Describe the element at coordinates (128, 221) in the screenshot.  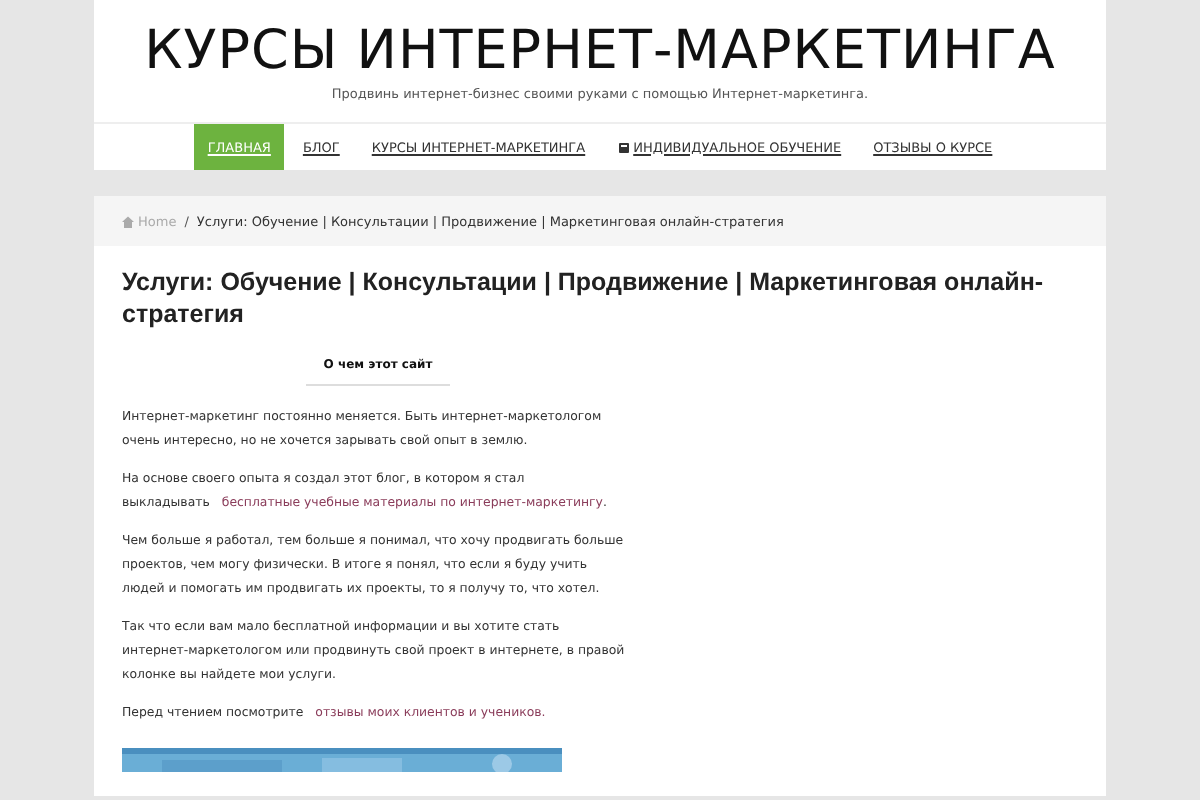
I see `home-icon` at that location.